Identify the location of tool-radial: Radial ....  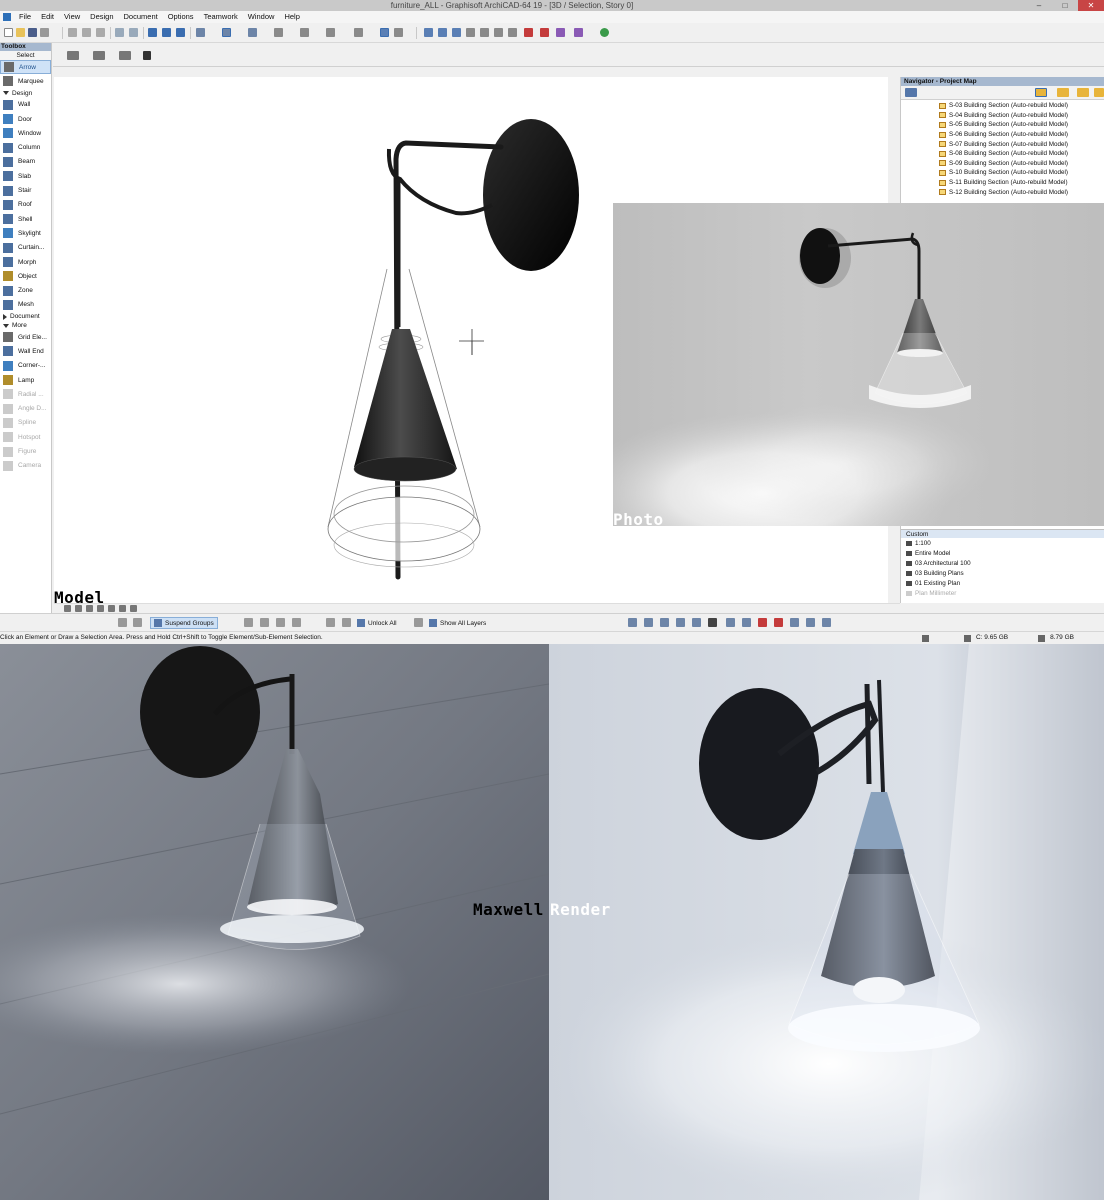
(25, 394).